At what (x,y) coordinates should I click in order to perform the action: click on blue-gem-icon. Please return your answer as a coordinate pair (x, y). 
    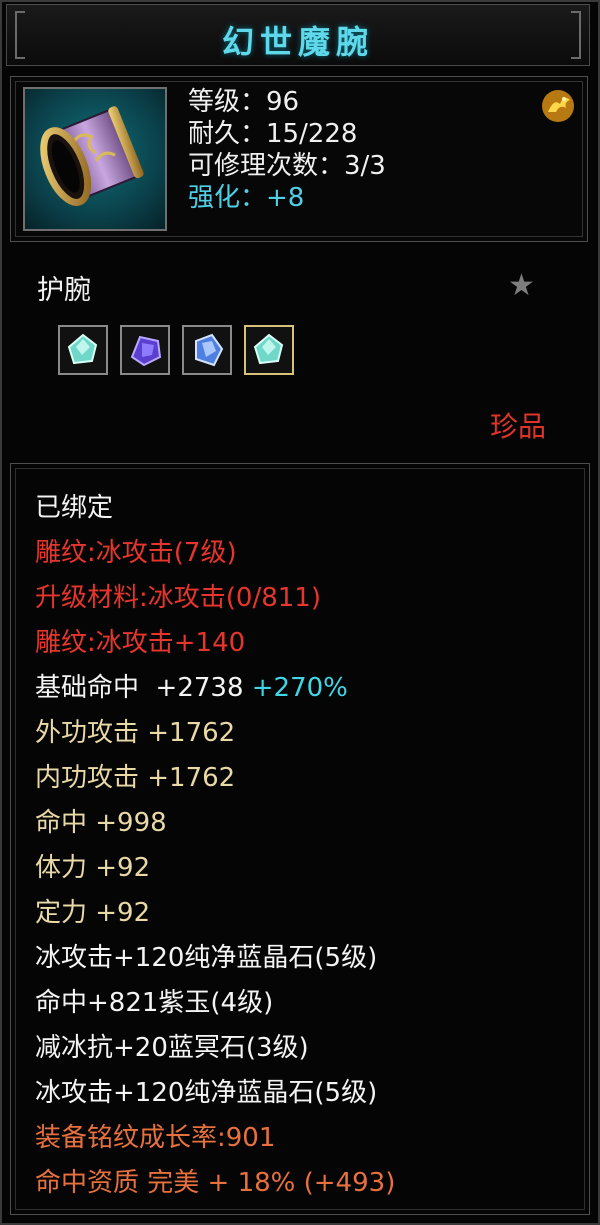
    Looking at the image, I should click on (207, 350).